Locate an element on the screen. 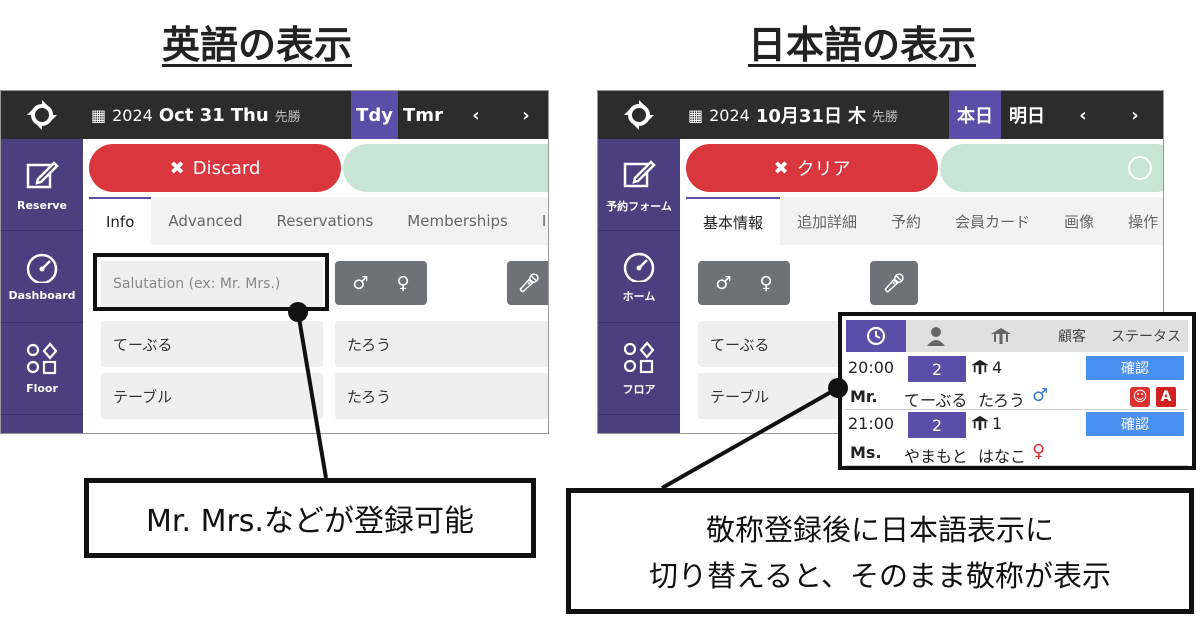  english-callout: Mr. Mrs.などが登録可能 is located at coordinates (310, 518).